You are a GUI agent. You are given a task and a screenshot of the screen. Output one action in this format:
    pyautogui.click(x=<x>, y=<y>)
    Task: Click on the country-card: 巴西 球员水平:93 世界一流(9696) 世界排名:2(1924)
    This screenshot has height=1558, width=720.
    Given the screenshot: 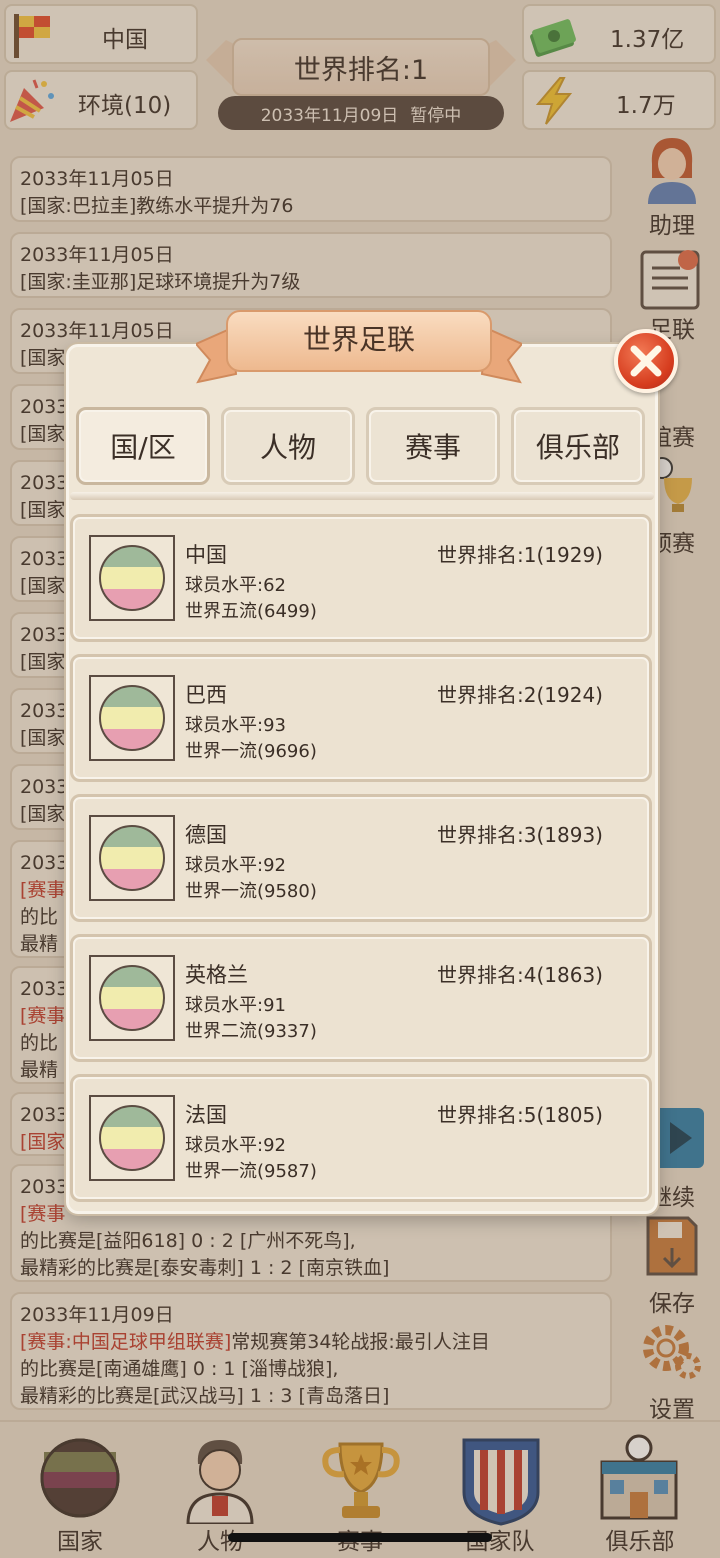 What is the action you would take?
    pyautogui.click(x=361, y=718)
    